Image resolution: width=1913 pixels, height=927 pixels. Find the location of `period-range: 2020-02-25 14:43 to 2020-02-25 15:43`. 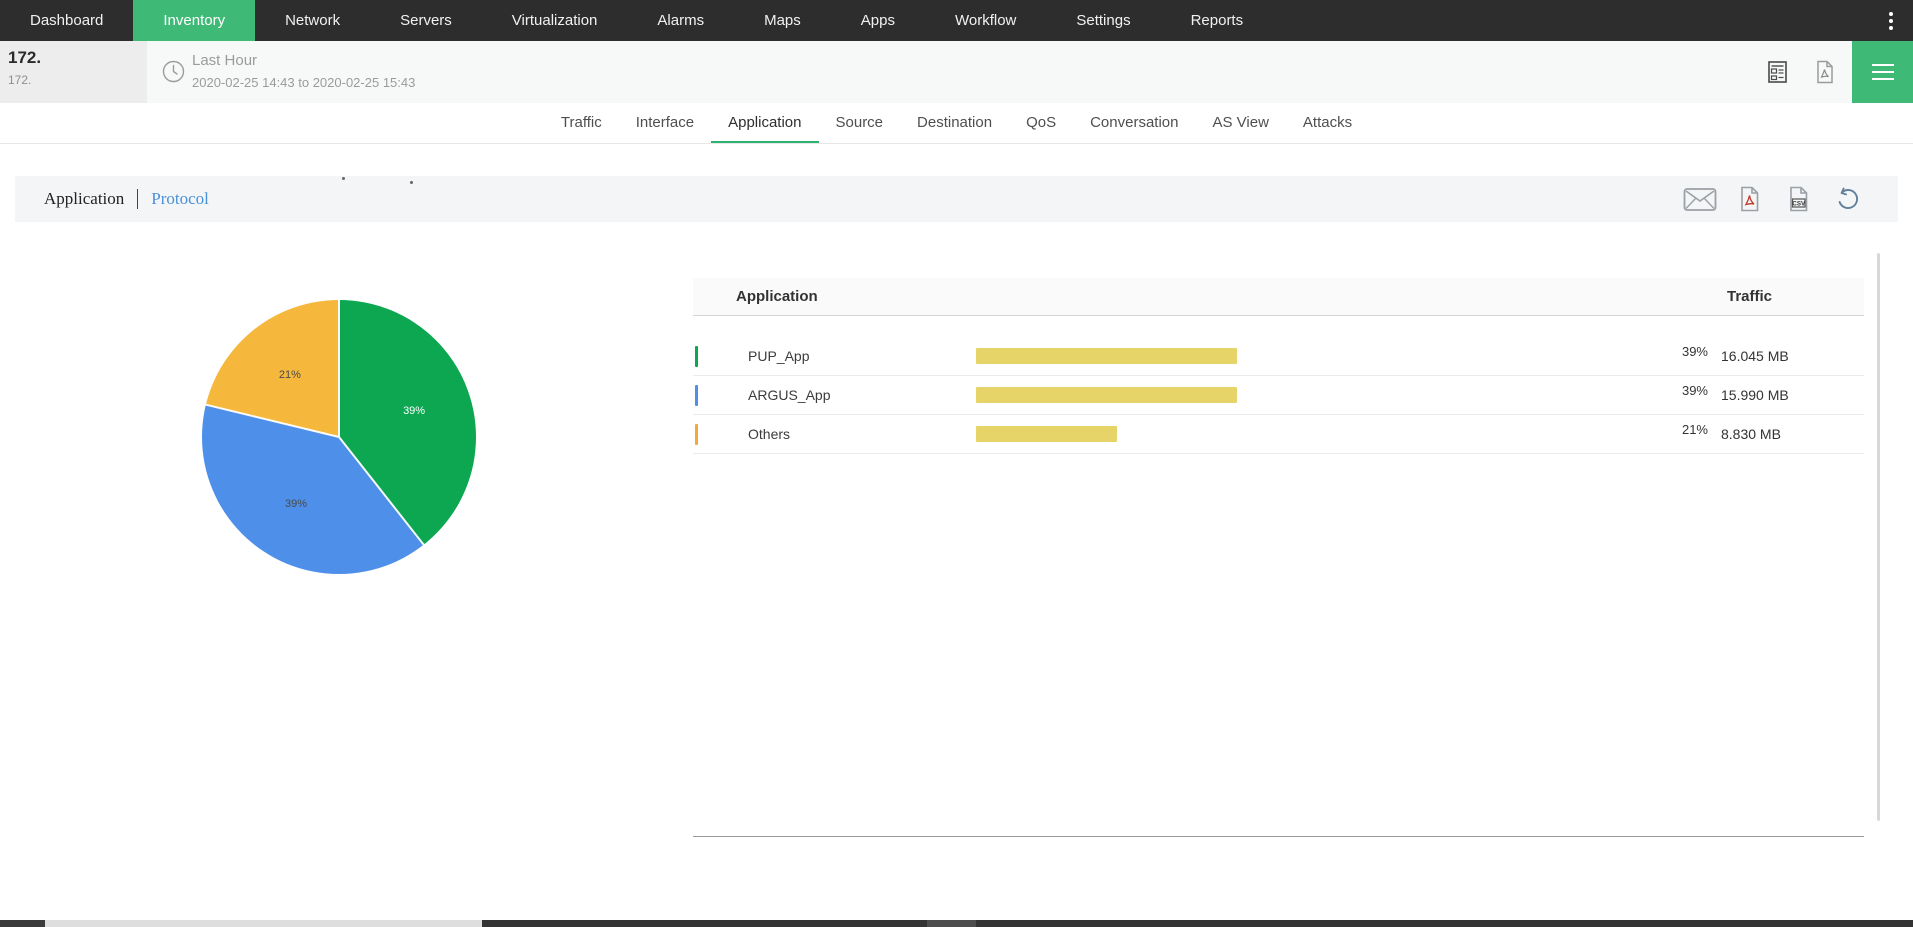

period-range: 2020-02-25 14:43 to 2020-02-25 15:43 is located at coordinates (304, 82).